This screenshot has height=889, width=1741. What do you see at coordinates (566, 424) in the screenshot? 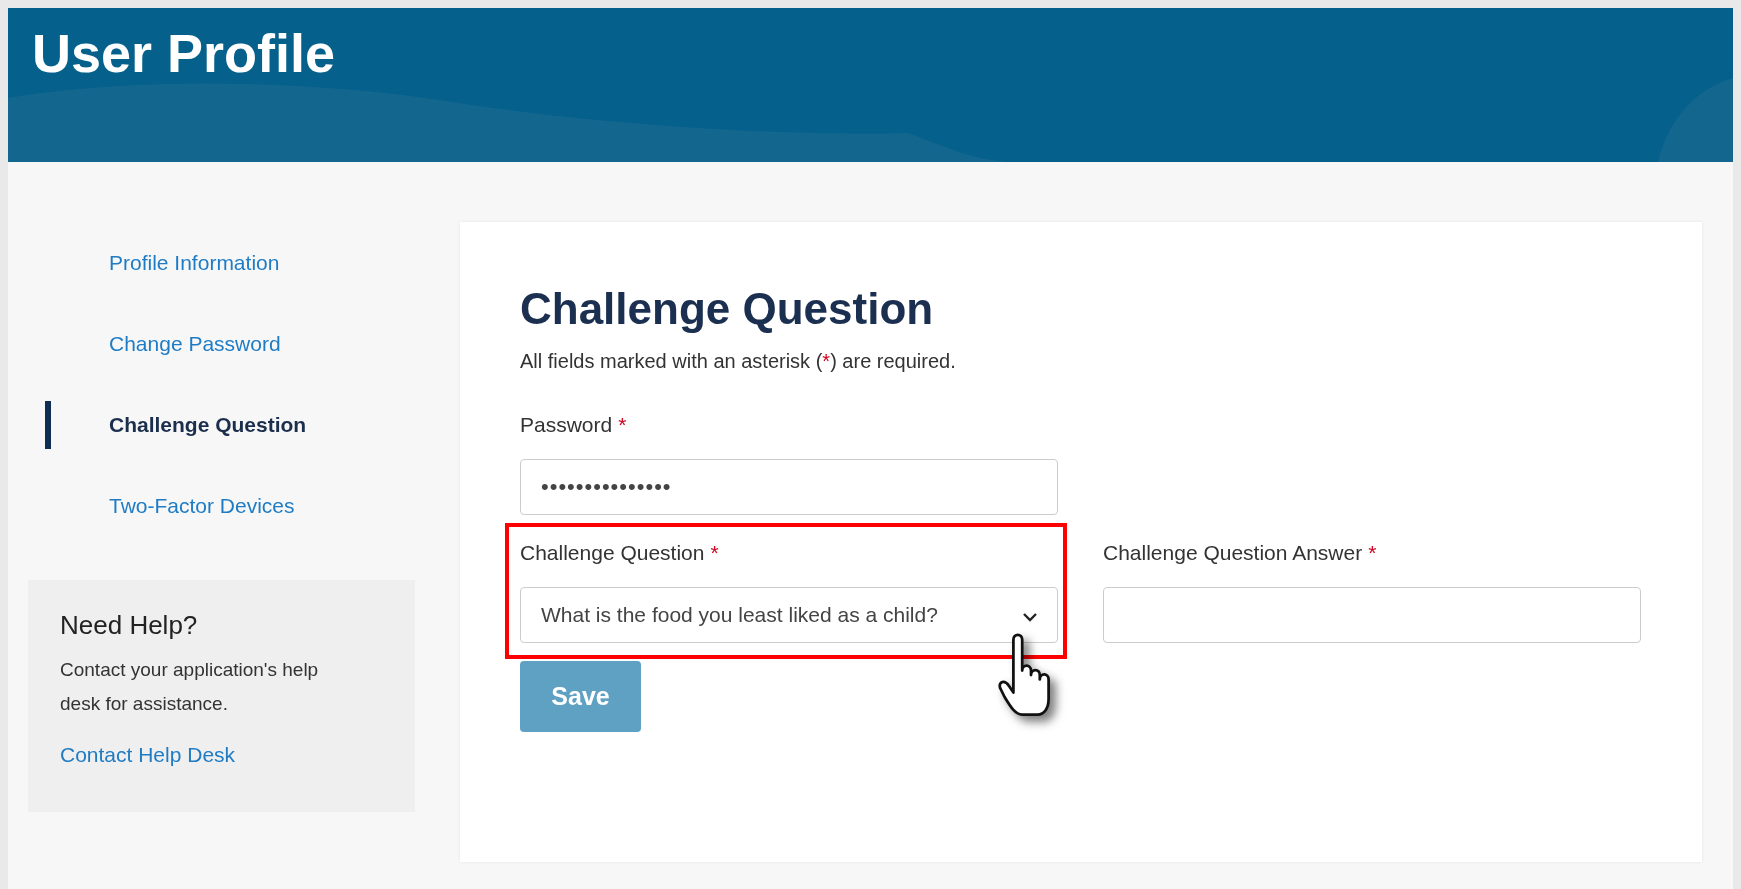
I see `field-label: Password` at bounding box center [566, 424].